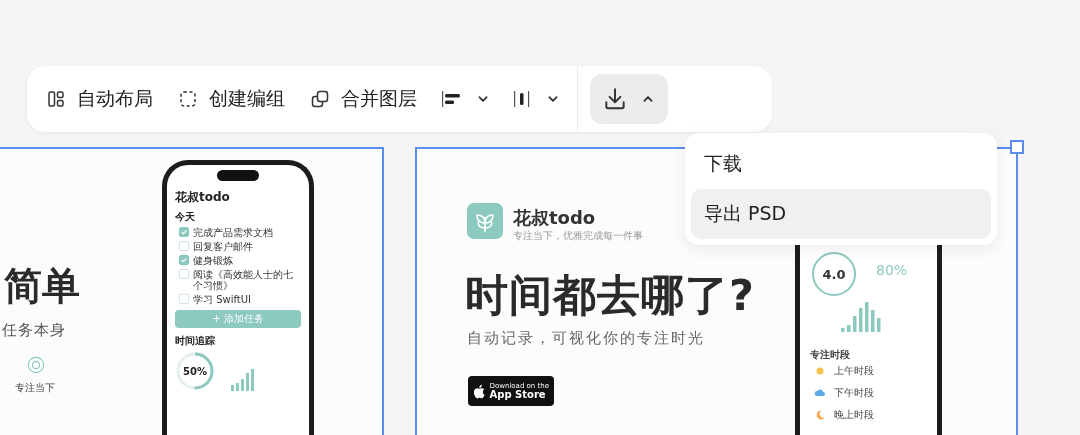  What do you see at coordinates (610, 295) in the screenshot?
I see `headline: 时间都去哪了?` at bounding box center [610, 295].